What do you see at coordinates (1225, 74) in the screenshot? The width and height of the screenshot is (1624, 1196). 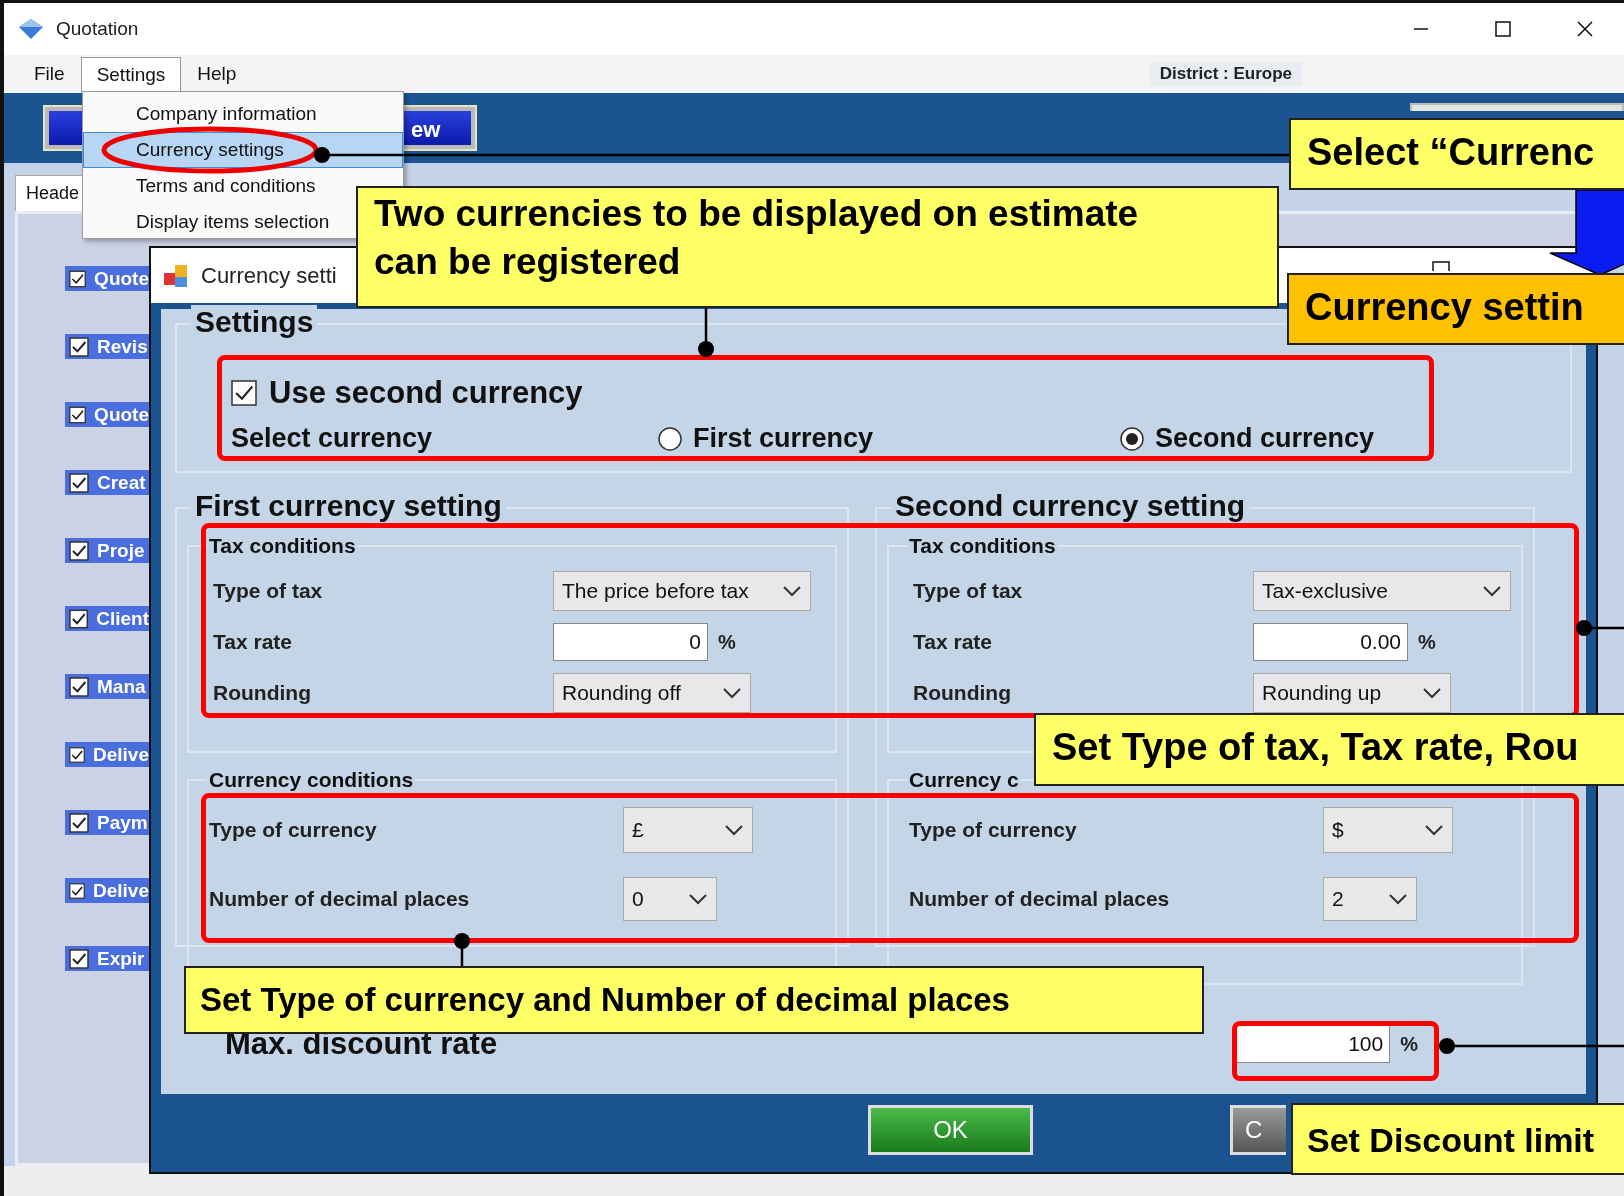 I see `district-label: District : Europe` at bounding box center [1225, 74].